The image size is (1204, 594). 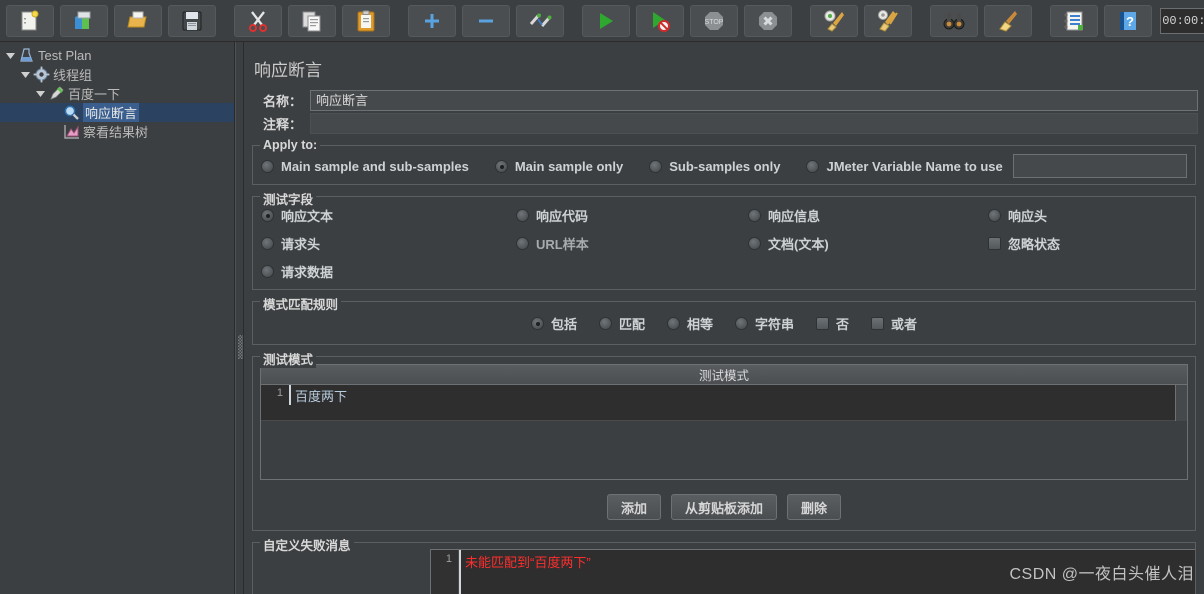 I want to click on radio-main-and-sub: Main sample and sub-samples, so click(x=365, y=166).